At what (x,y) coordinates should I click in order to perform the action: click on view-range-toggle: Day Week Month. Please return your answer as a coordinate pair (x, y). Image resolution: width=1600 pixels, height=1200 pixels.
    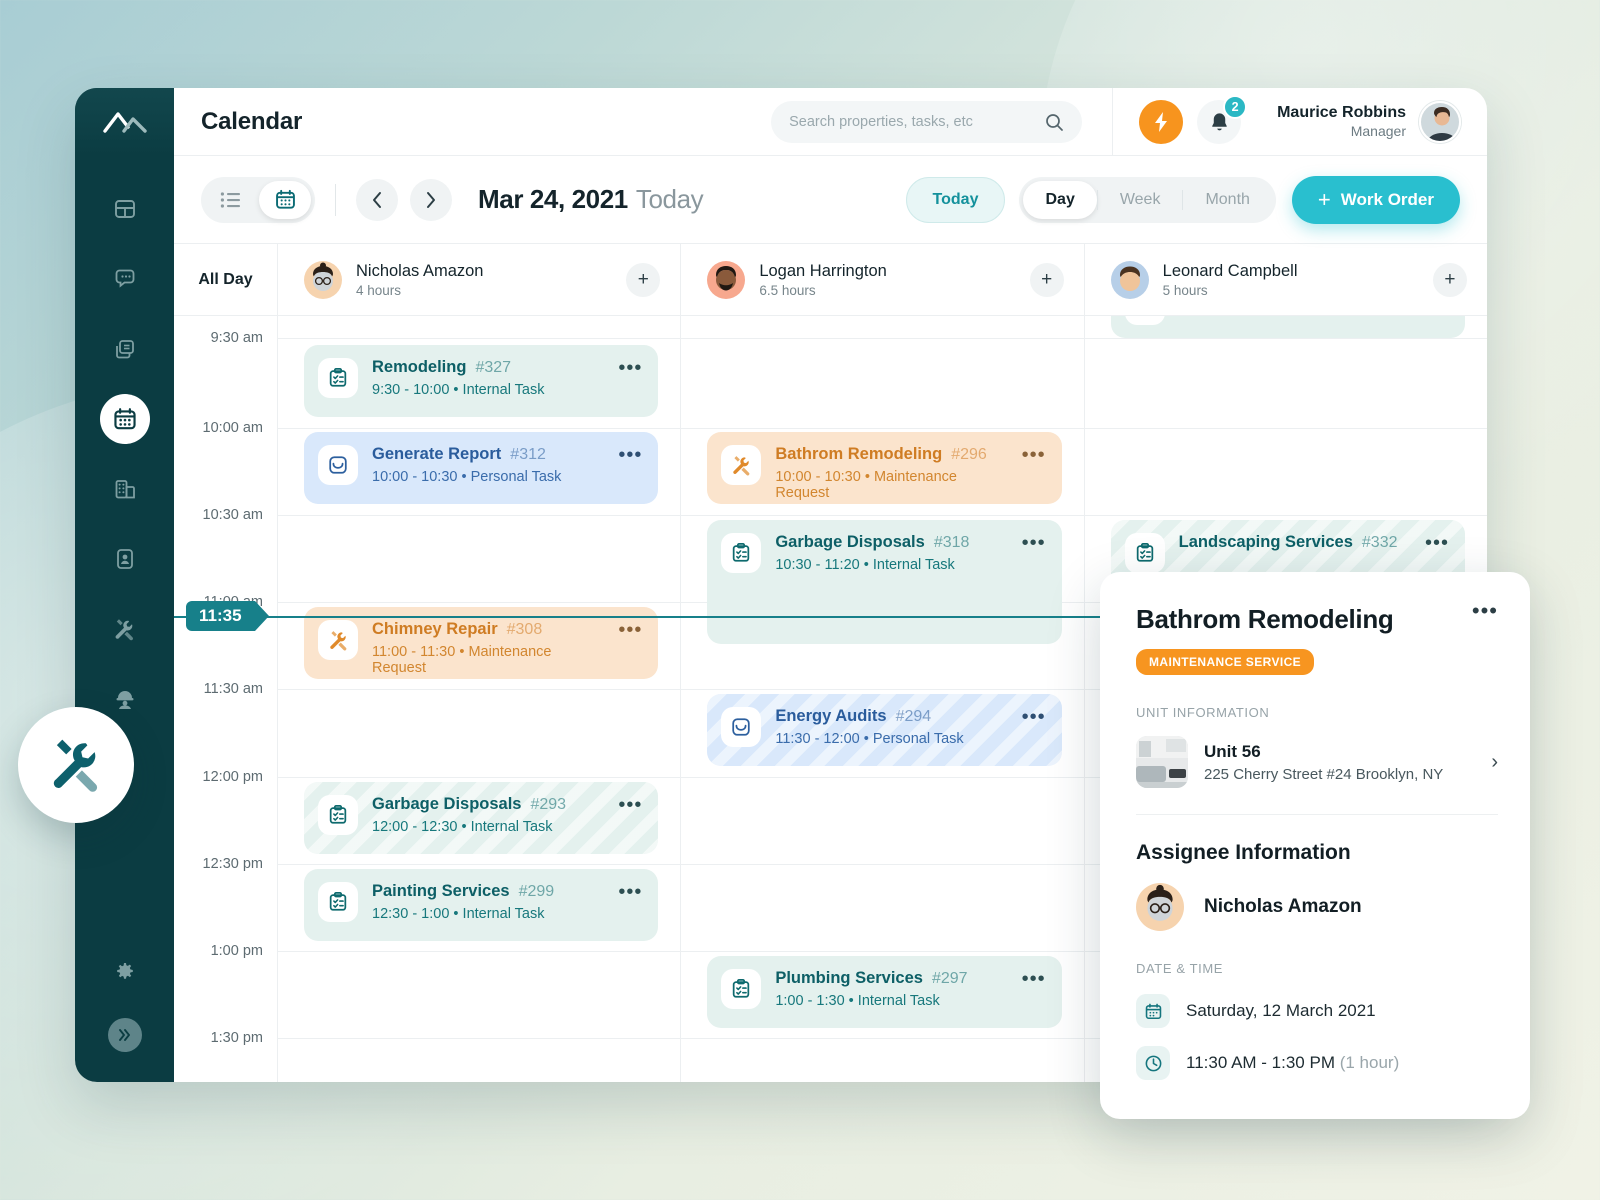
    Looking at the image, I should click on (1147, 199).